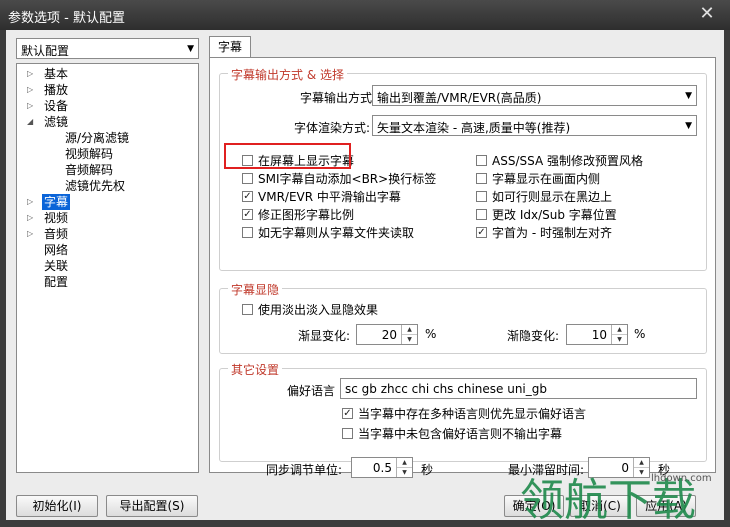 Image resolution: width=730 pixels, height=527 pixels. What do you see at coordinates (681, 478) in the screenshot?
I see `watermark-url: lhdown.com` at bounding box center [681, 478].